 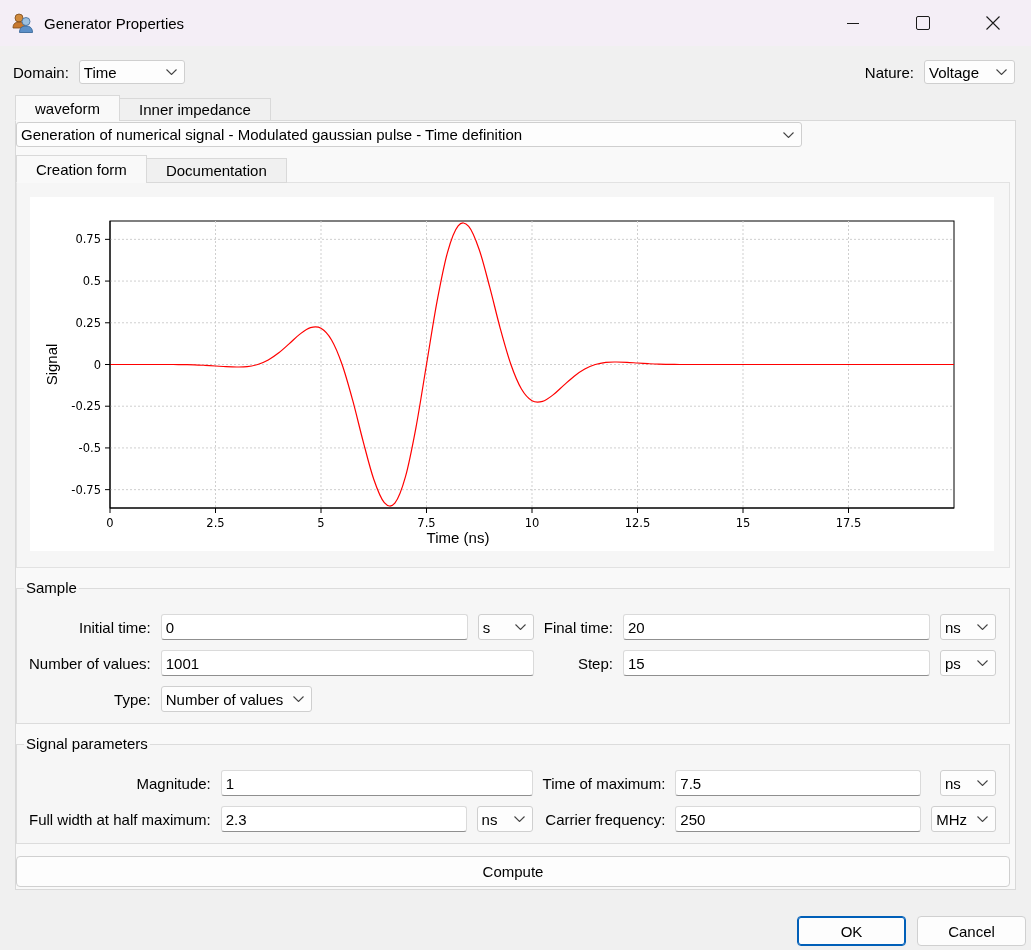 I want to click on tab: Documentation, so click(x=216, y=170).